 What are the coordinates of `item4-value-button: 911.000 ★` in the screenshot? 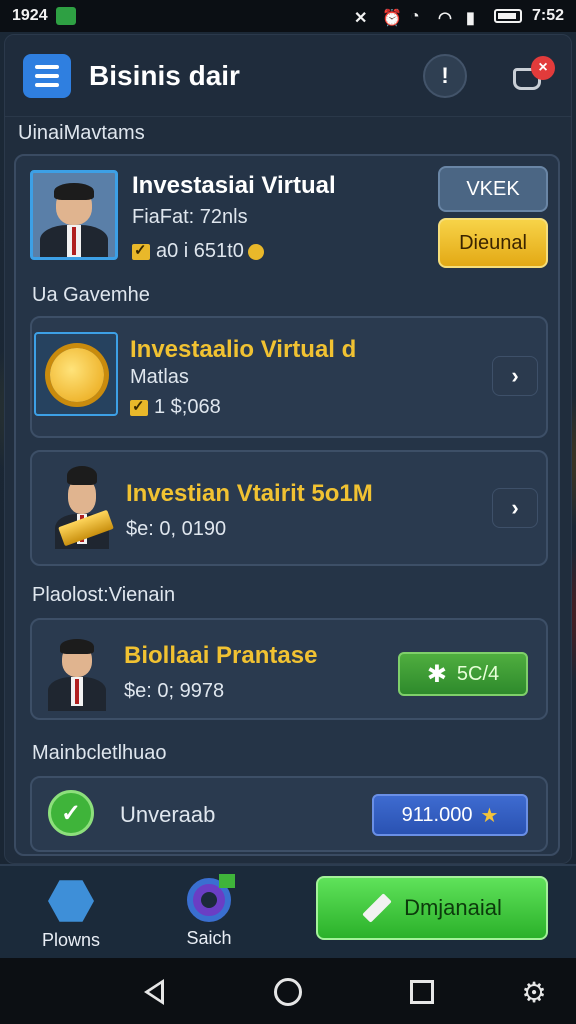 It's located at (450, 815).